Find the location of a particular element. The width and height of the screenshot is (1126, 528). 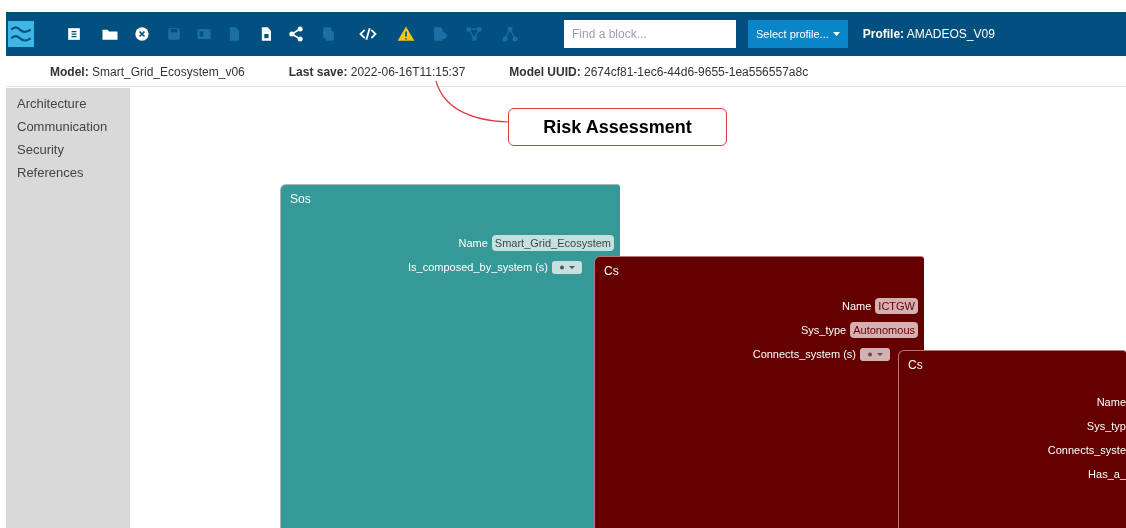

sidebar-item: References is located at coordinates (73, 172).